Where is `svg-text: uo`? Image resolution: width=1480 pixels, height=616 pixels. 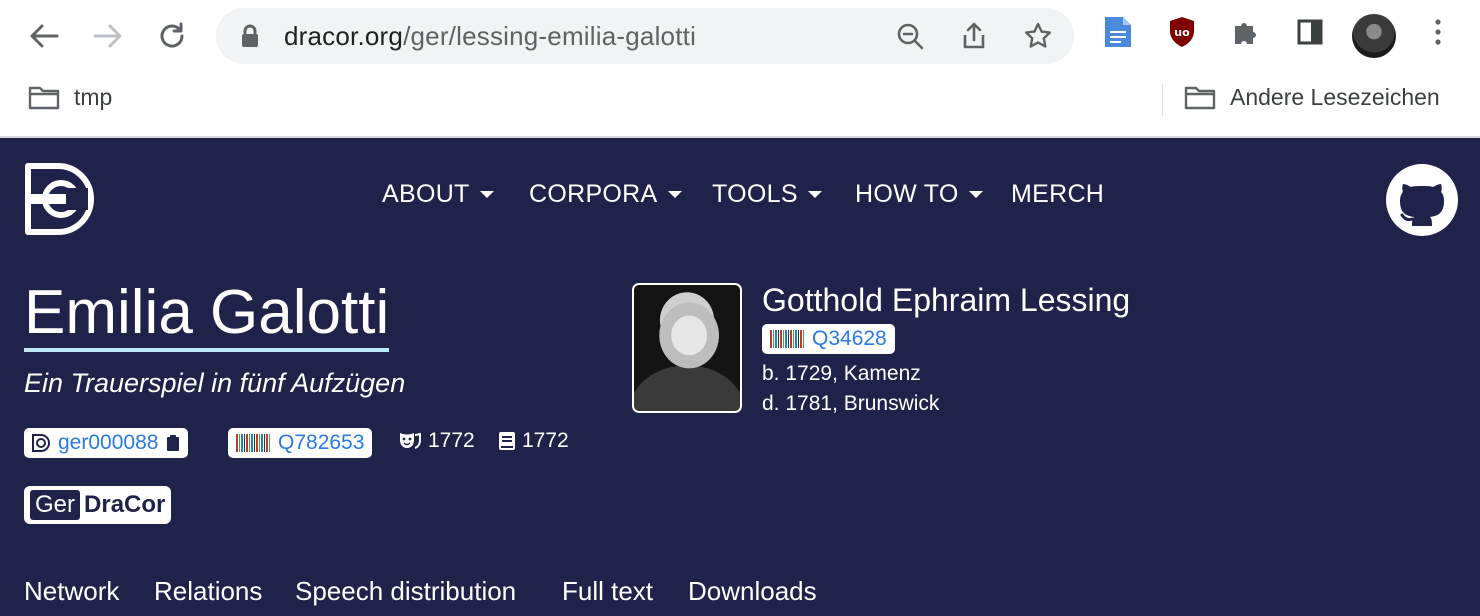
svg-text: uo is located at coordinates (1182, 32).